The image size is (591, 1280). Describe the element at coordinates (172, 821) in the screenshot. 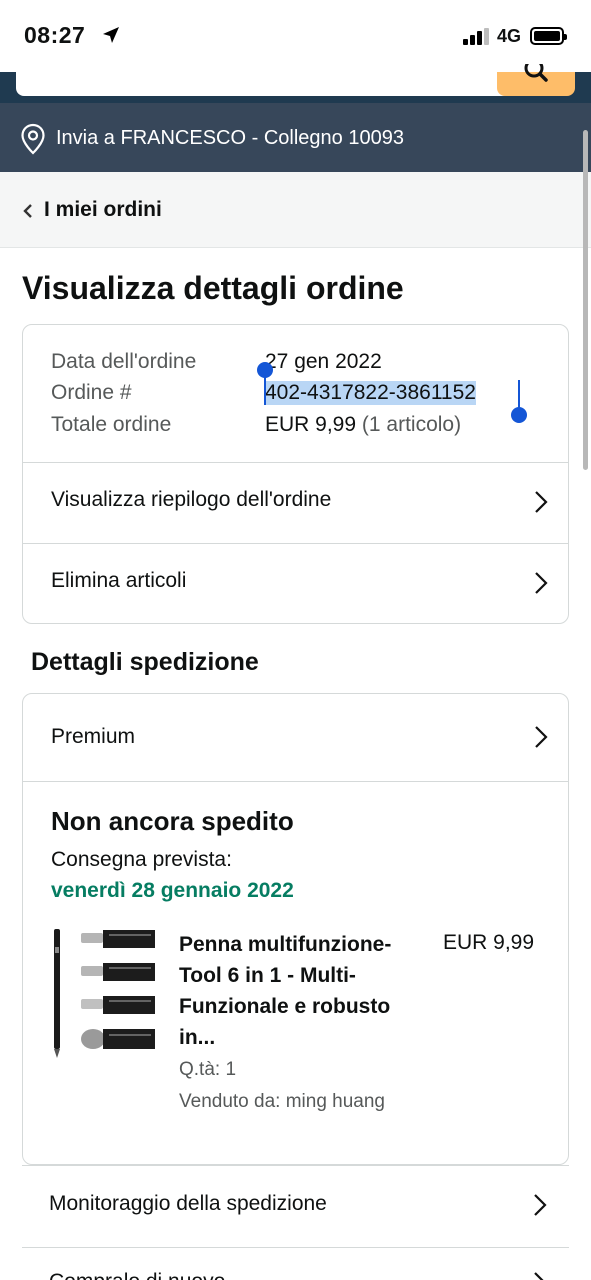

I see `shipment-status: Non ancora spedito` at that location.